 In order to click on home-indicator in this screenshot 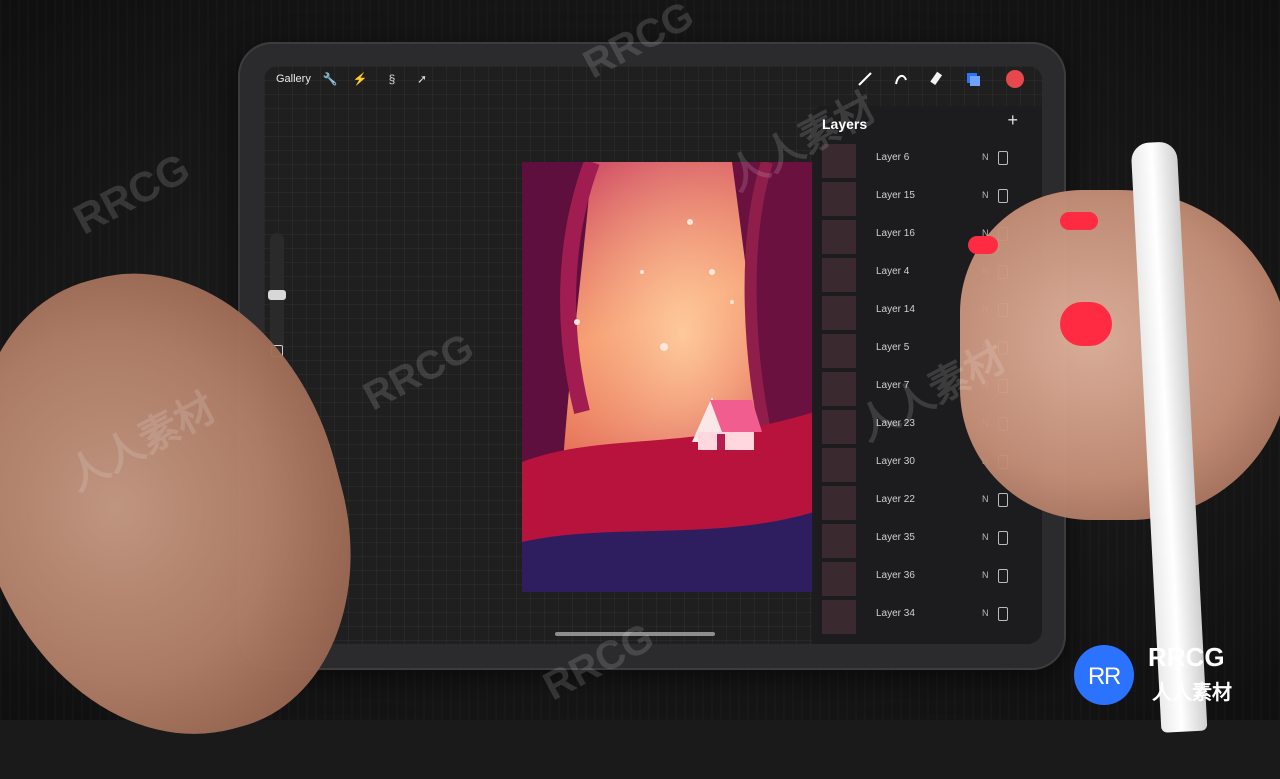, I will do `click(635, 634)`.